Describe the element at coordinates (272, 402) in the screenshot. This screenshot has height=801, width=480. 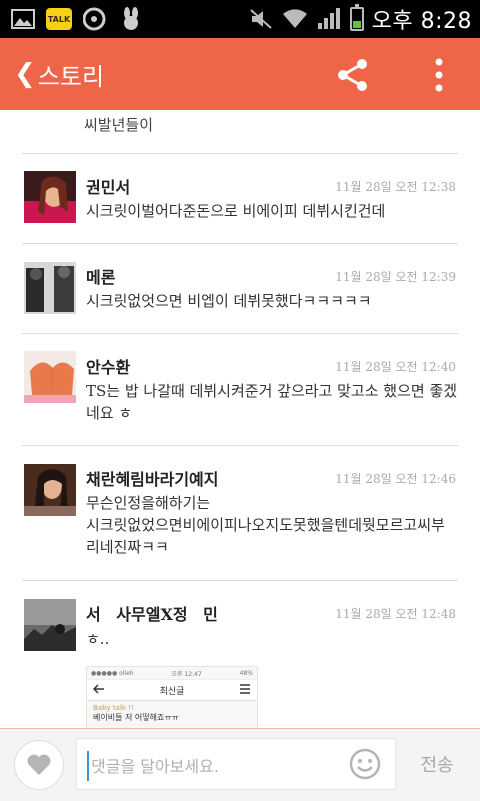
I see `comment-text: TS는 밥 나갈때 데뷔시켜준거 갚으라고 맞고소 했으면 좋겠네요 ㅎ` at that location.